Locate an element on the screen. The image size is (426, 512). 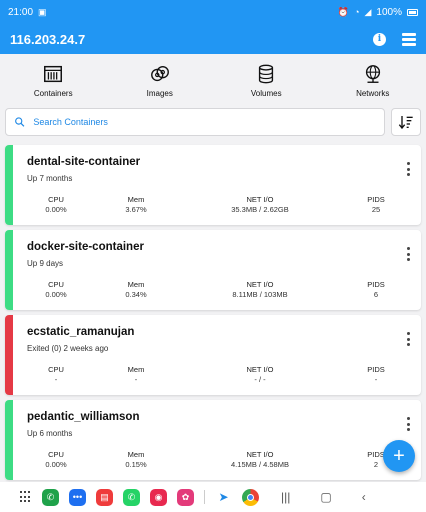
app-bar: 116.203.24.7 i is located at coordinates (213, 39).